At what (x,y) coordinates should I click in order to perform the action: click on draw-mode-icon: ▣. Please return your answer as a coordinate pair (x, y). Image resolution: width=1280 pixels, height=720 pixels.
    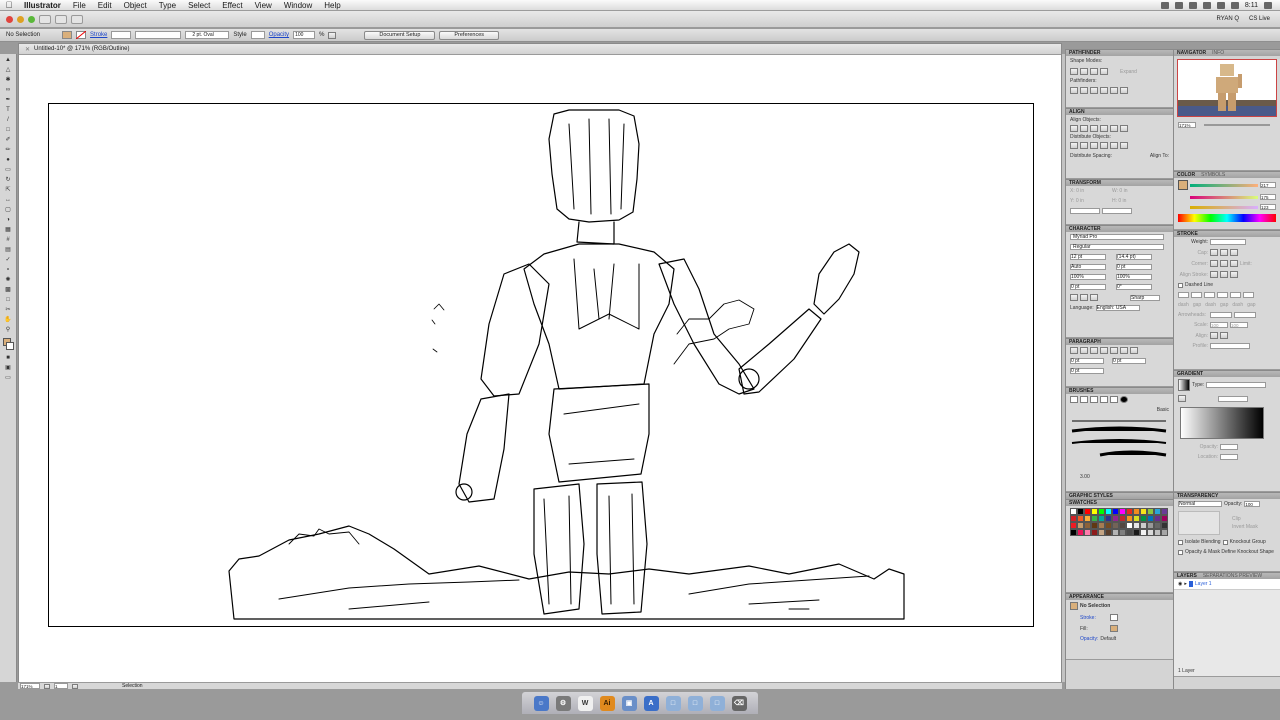
    Looking at the image, I should click on (8, 367).